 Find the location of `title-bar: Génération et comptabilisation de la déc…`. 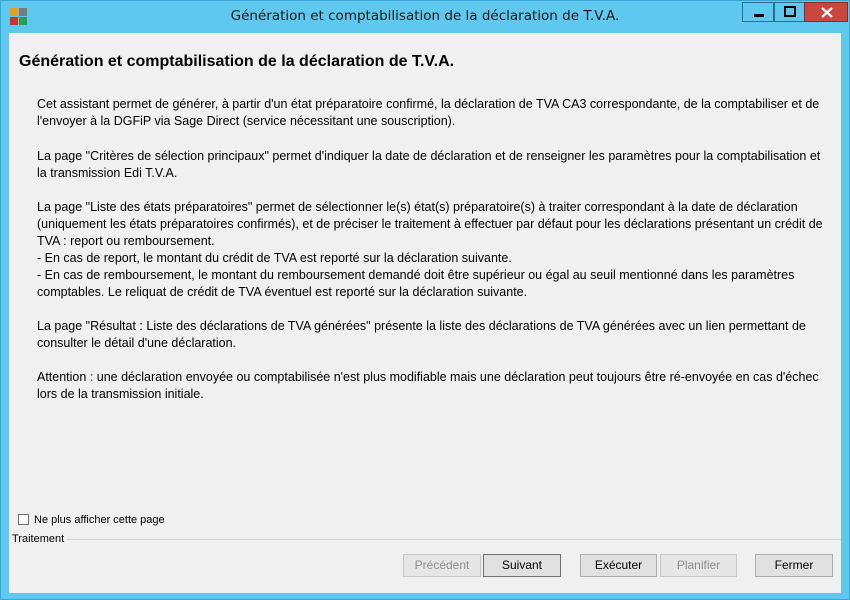

title-bar: Génération et comptabilisation de la déc… is located at coordinates (425, 16).